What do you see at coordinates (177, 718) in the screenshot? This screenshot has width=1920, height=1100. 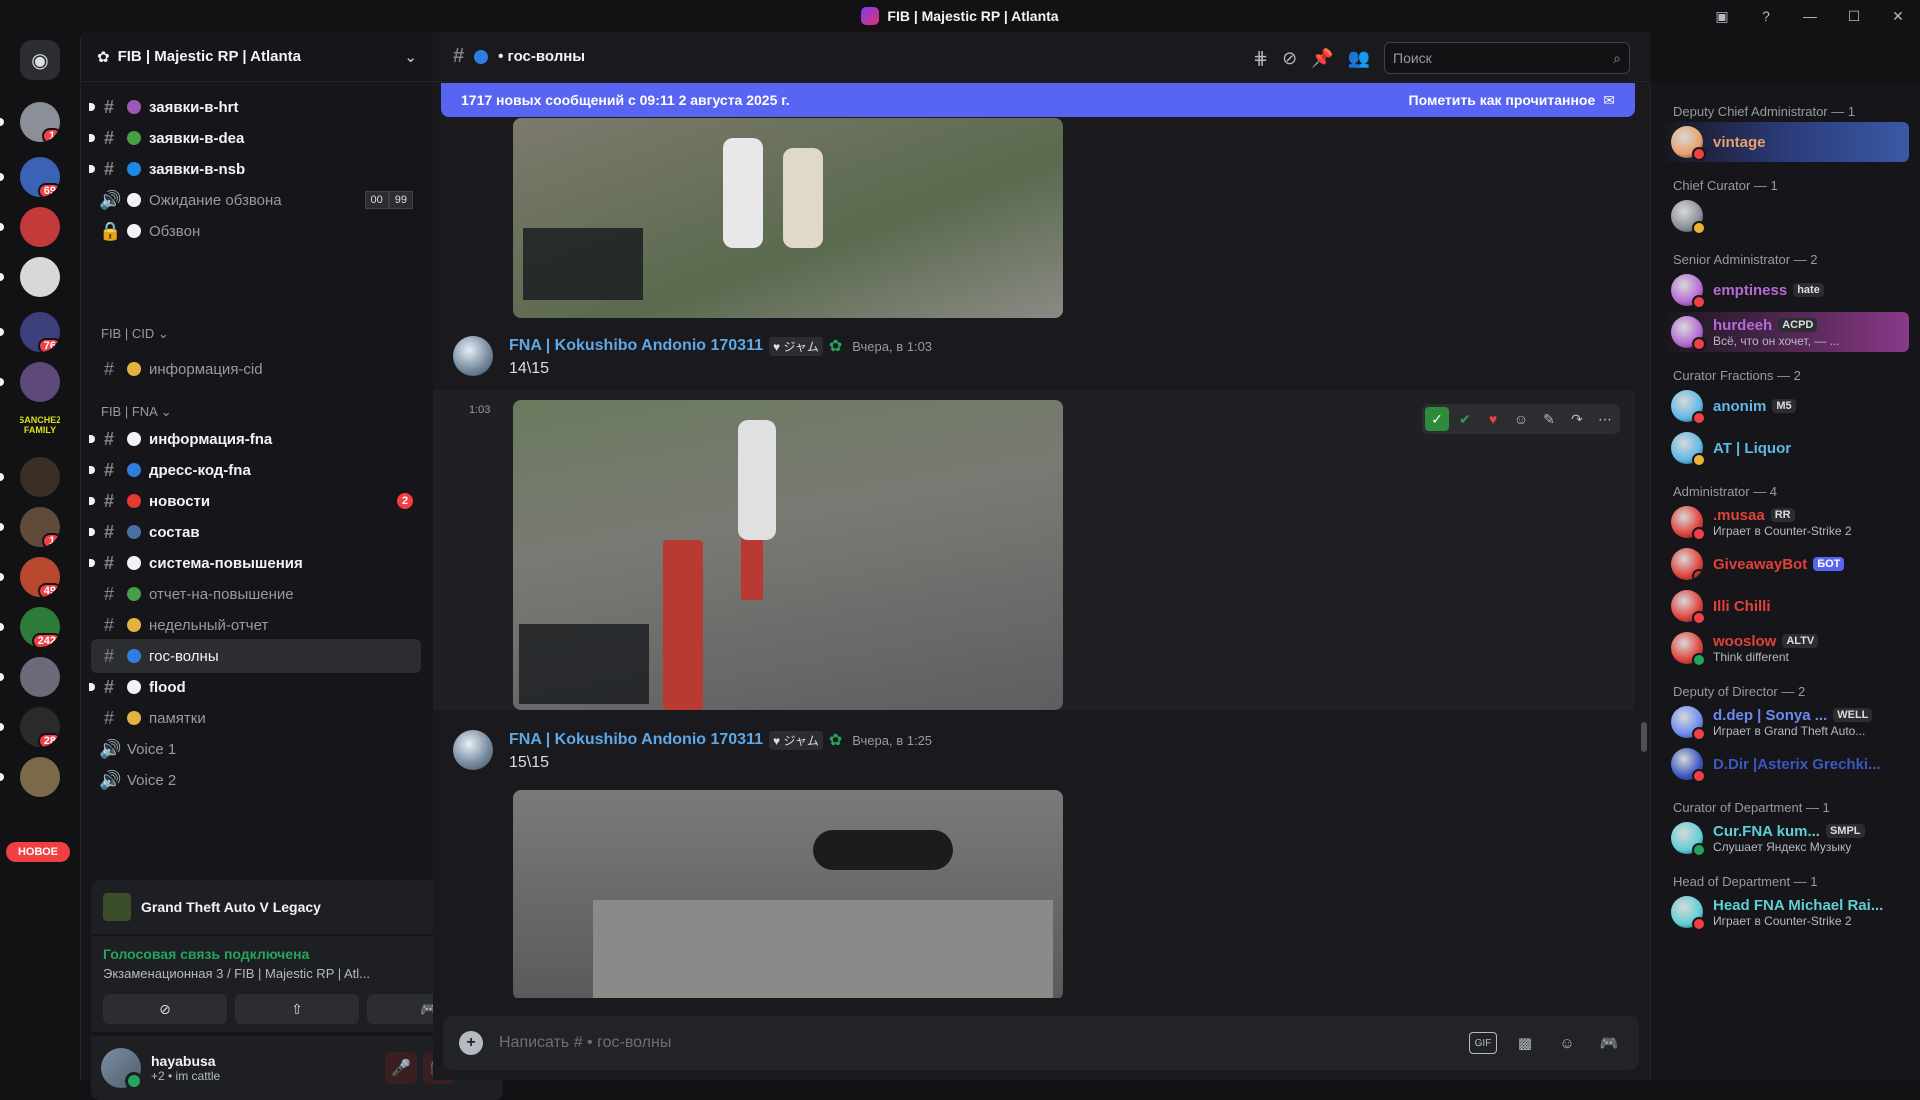 I see `channel-name: памятки` at bounding box center [177, 718].